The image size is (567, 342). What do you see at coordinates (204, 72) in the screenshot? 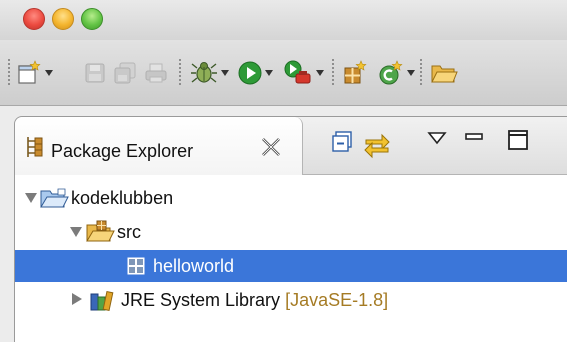
I see `debug-icon` at bounding box center [204, 72].